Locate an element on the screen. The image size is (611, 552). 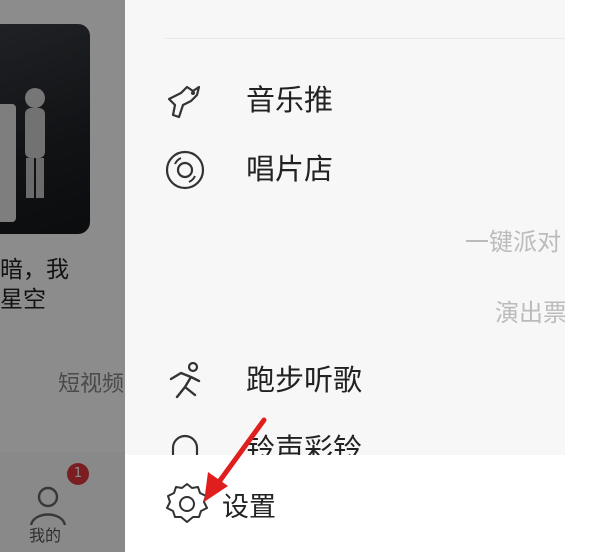
party-label: 一键派对 is located at coordinates (513, 239).